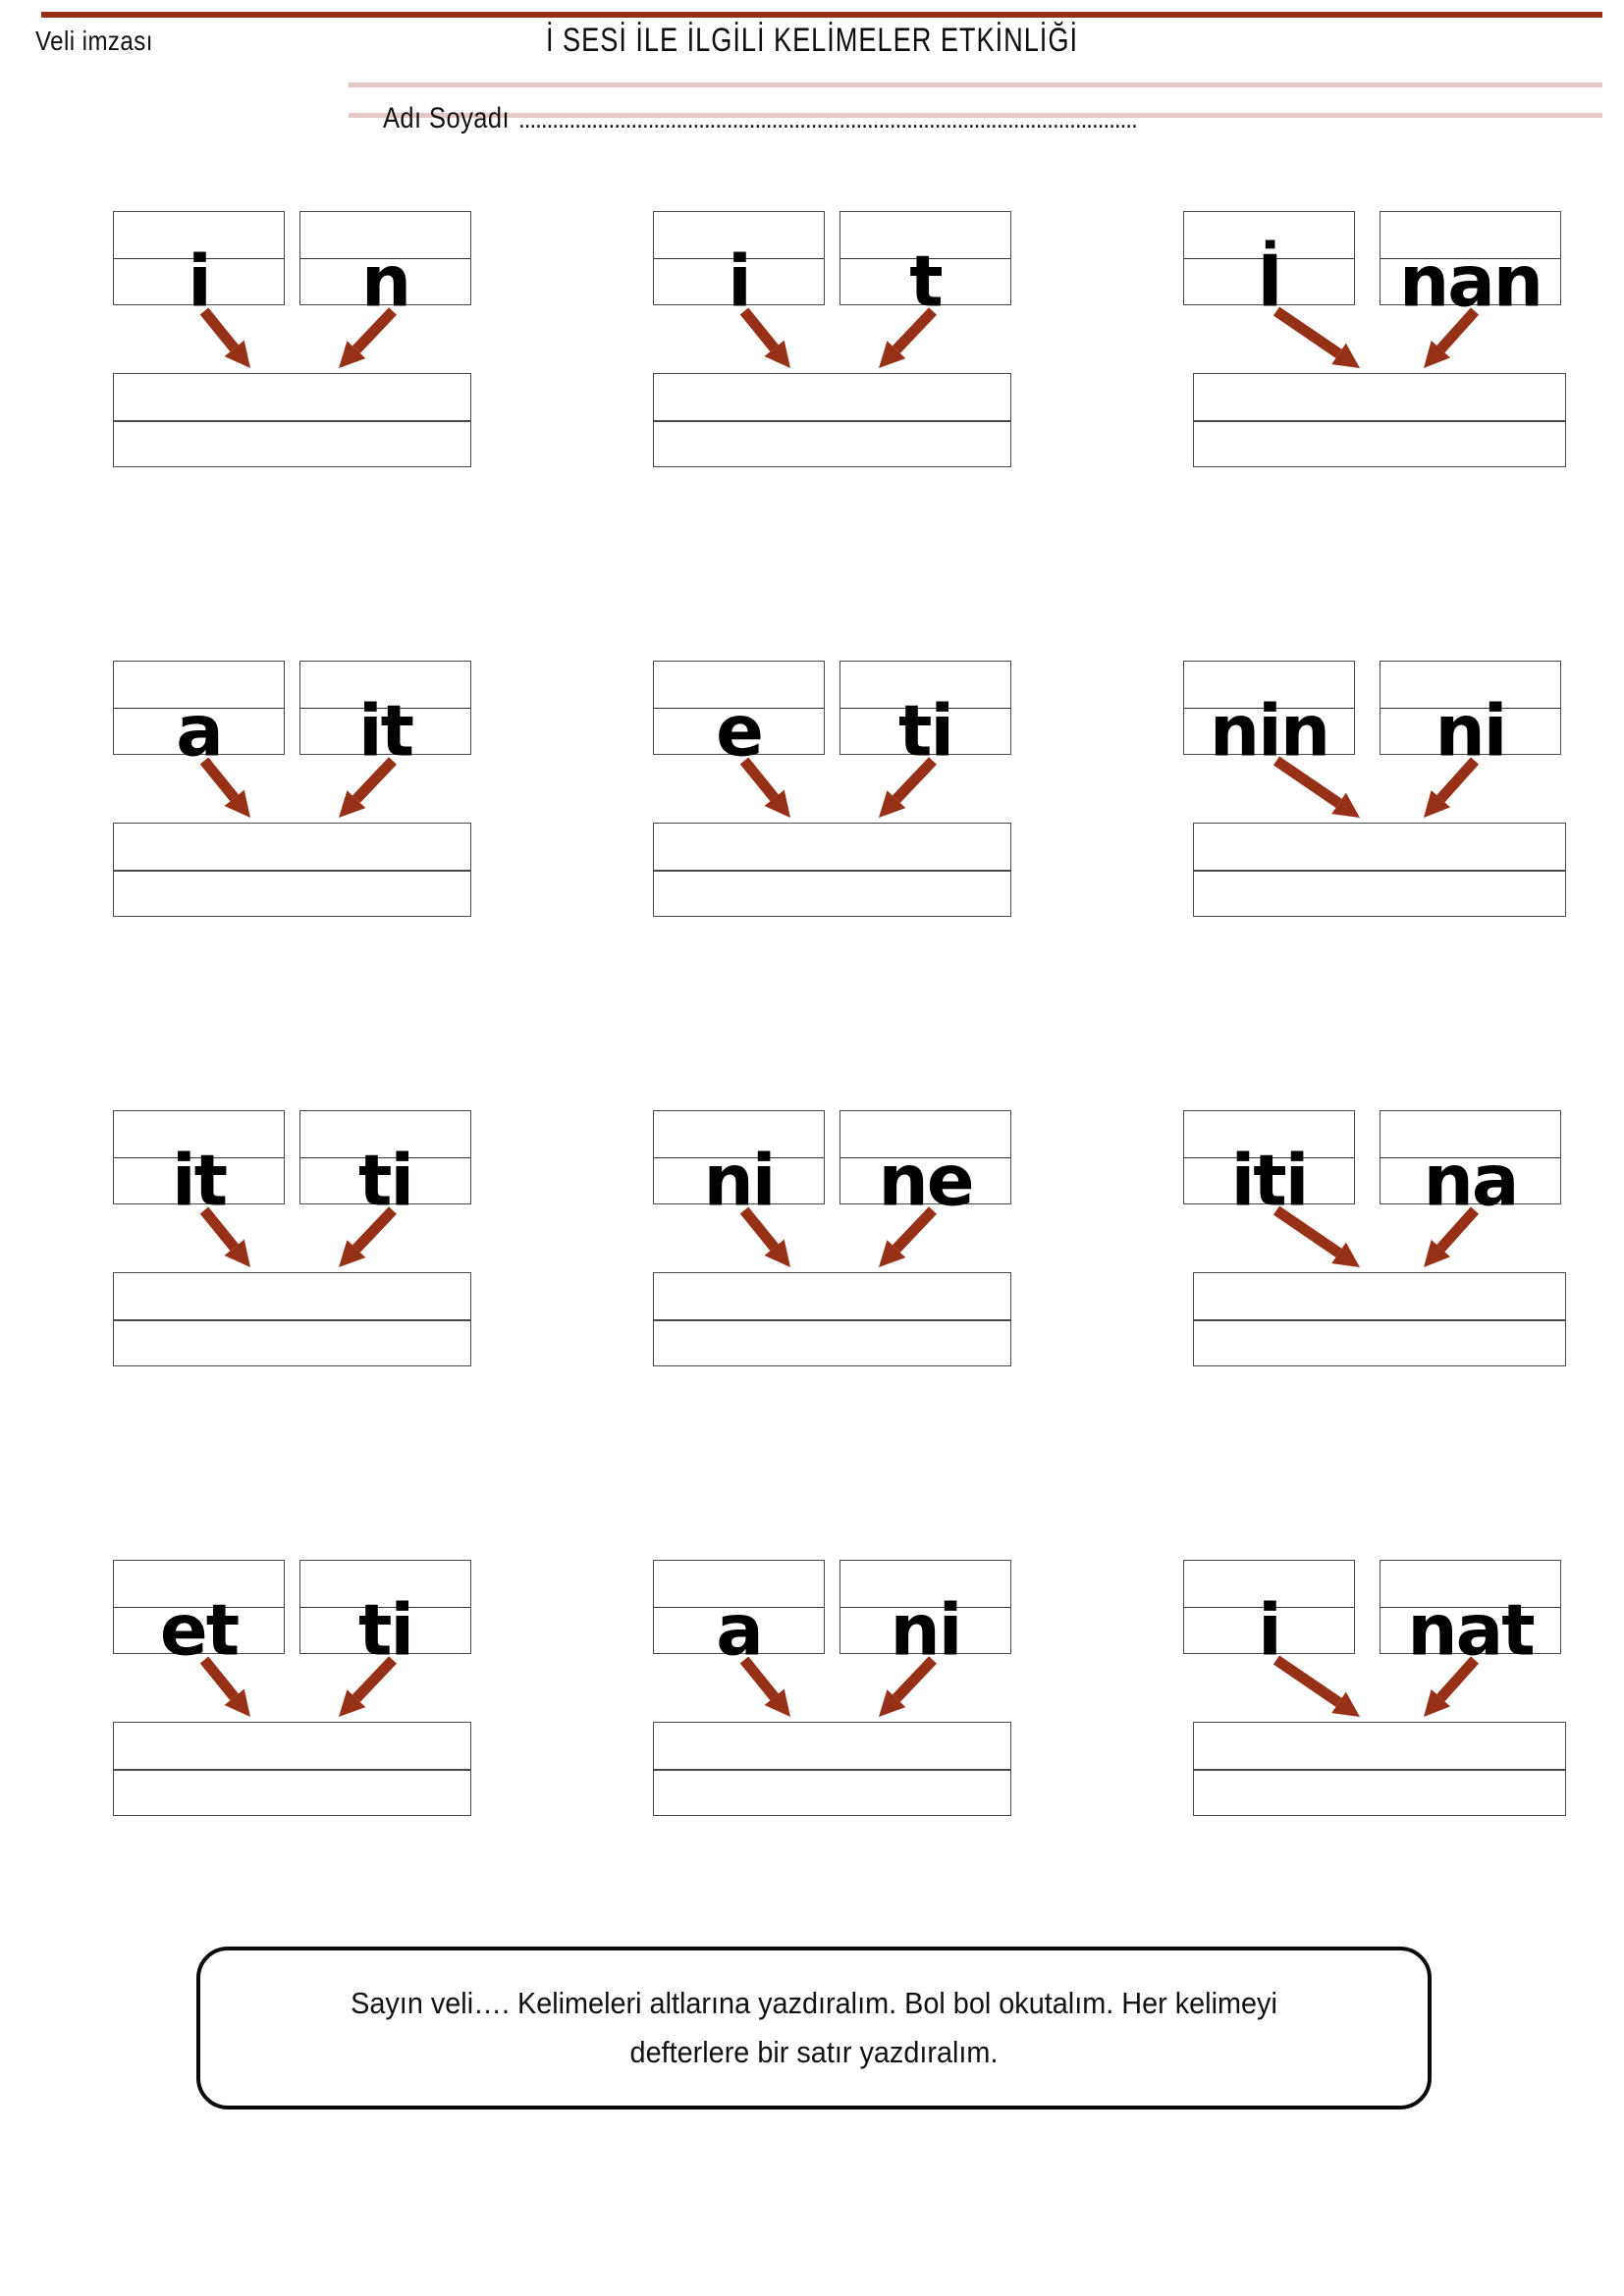  What do you see at coordinates (926, 281) in the screenshot?
I see `syllable-text: t` at bounding box center [926, 281].